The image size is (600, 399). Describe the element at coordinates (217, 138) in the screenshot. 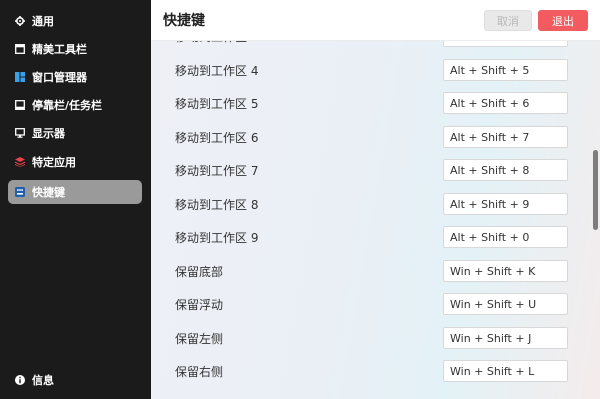

I see `shortcut-label: 移动到工作区 6` at that location.